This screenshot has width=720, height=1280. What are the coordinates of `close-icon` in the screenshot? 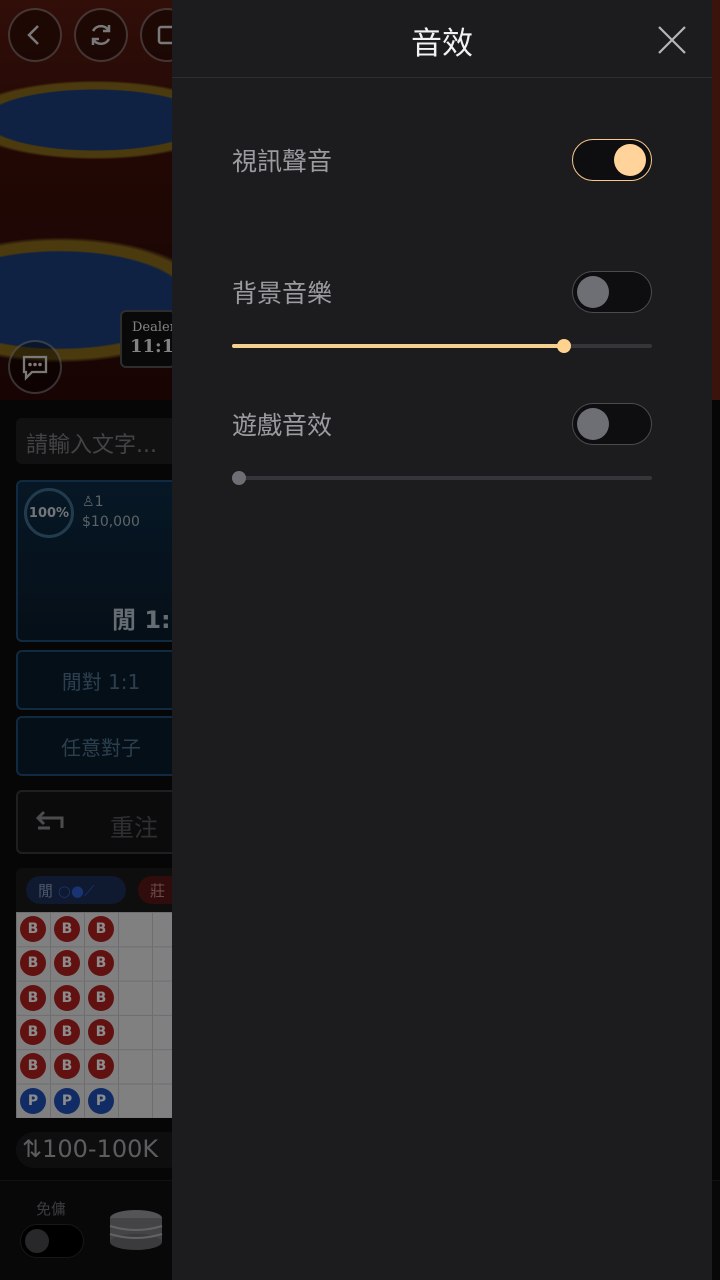 It's located at (672, 40).